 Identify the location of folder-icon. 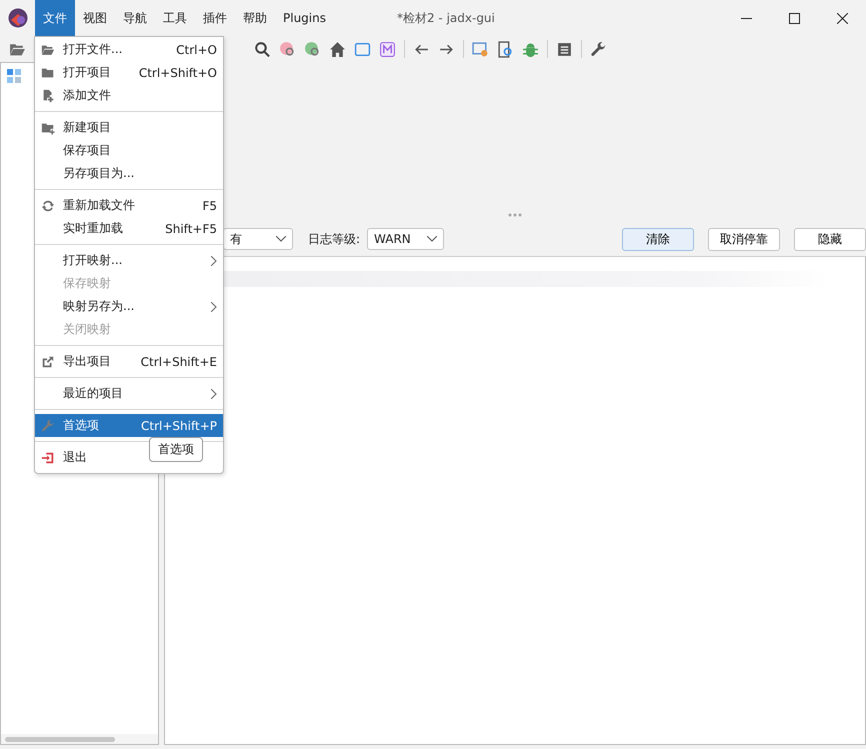
(48, 73).